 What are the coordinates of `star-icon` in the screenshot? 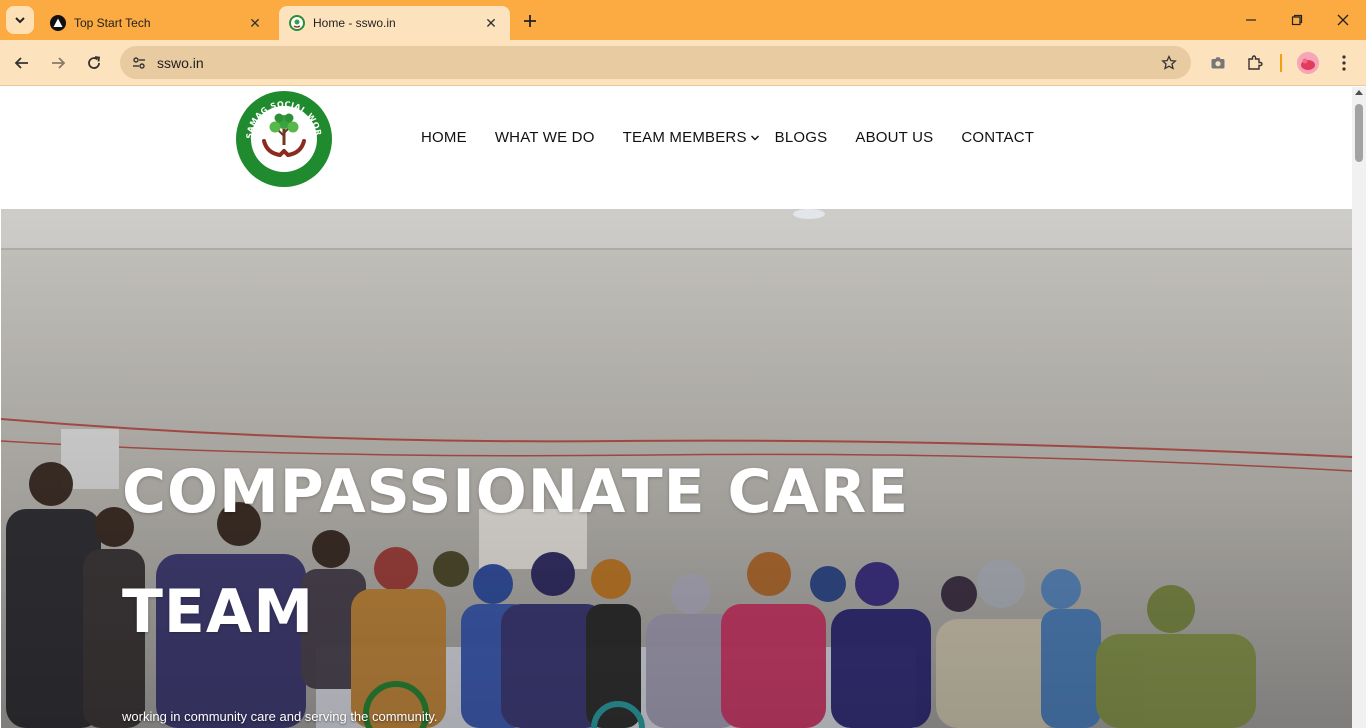 It's located at (1169, 62).